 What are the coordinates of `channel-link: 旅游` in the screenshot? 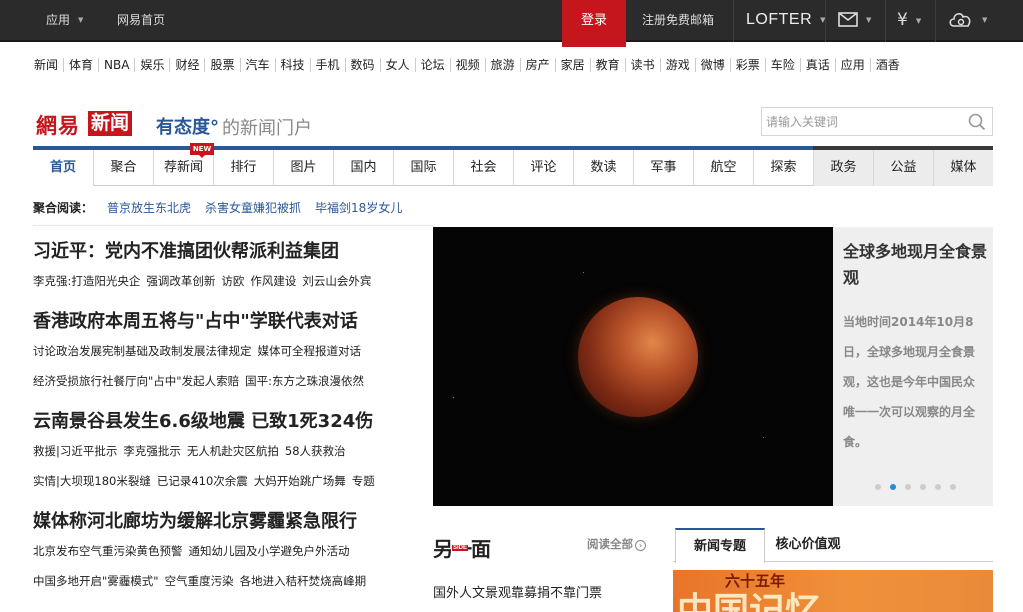 It's located at (502, 65).